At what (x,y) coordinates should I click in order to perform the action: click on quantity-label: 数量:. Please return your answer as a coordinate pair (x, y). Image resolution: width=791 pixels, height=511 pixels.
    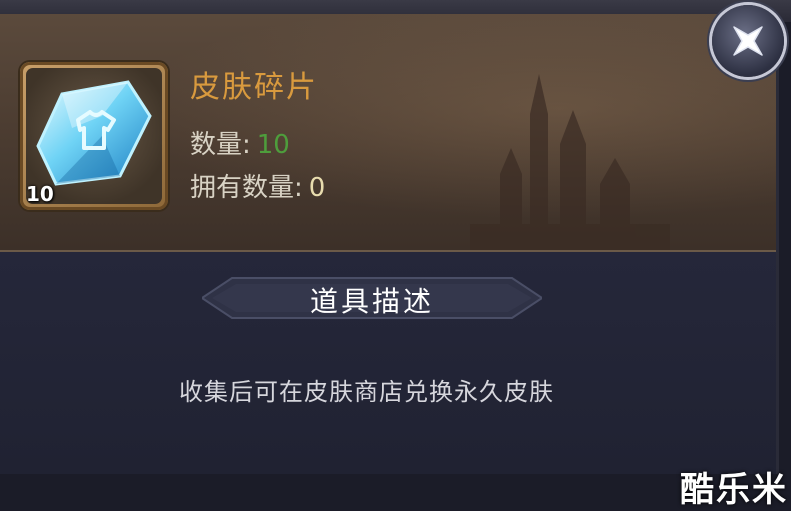
    Looking at the image, I should click on (220, 145).